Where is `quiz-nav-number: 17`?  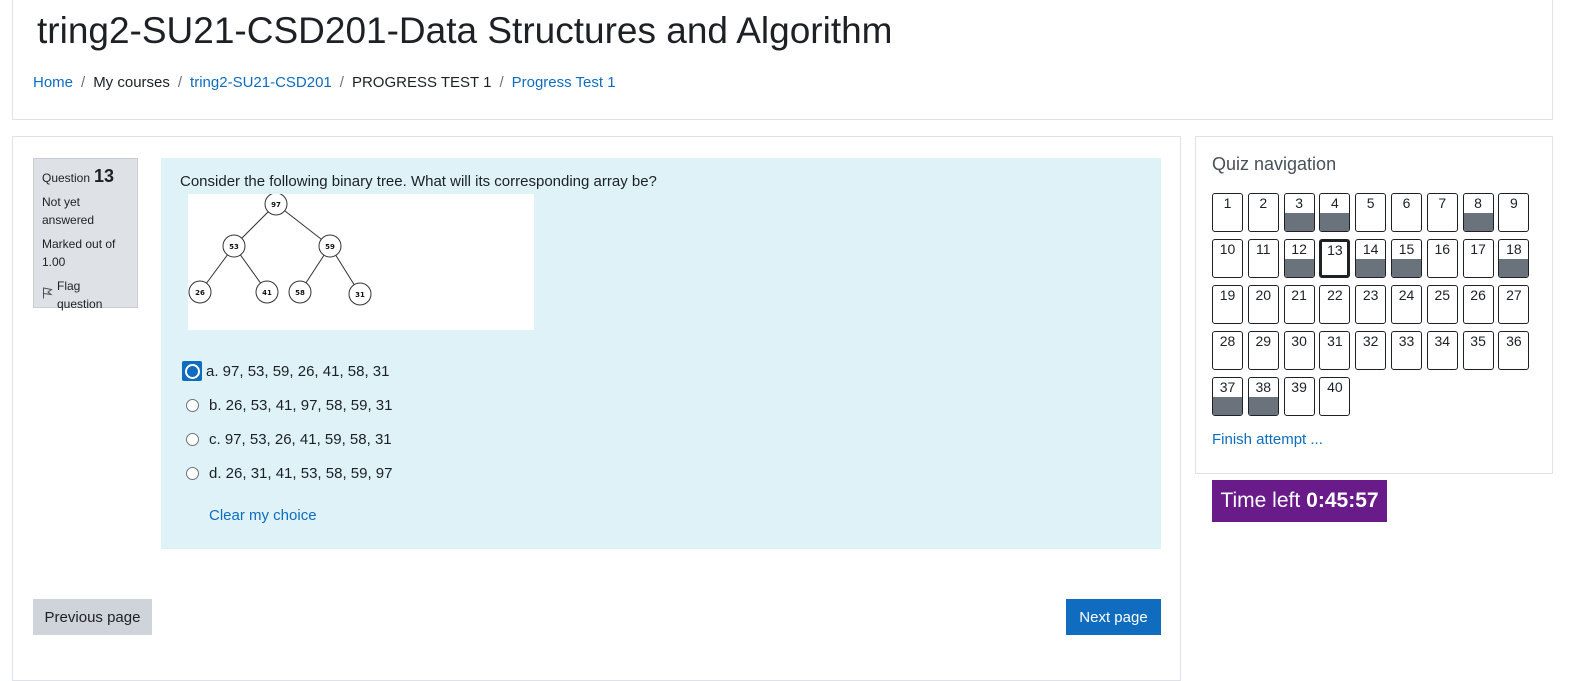 quiz-nav-number: 17 is located at coordinates (1478, 249).